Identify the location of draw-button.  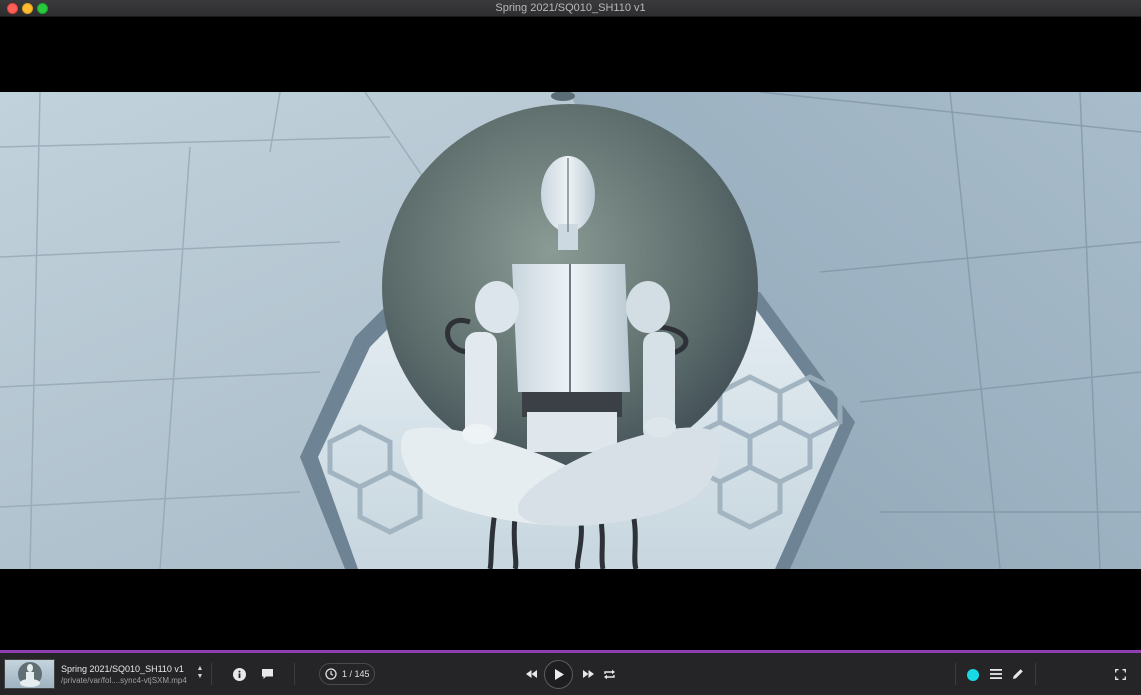
(1018, 674).